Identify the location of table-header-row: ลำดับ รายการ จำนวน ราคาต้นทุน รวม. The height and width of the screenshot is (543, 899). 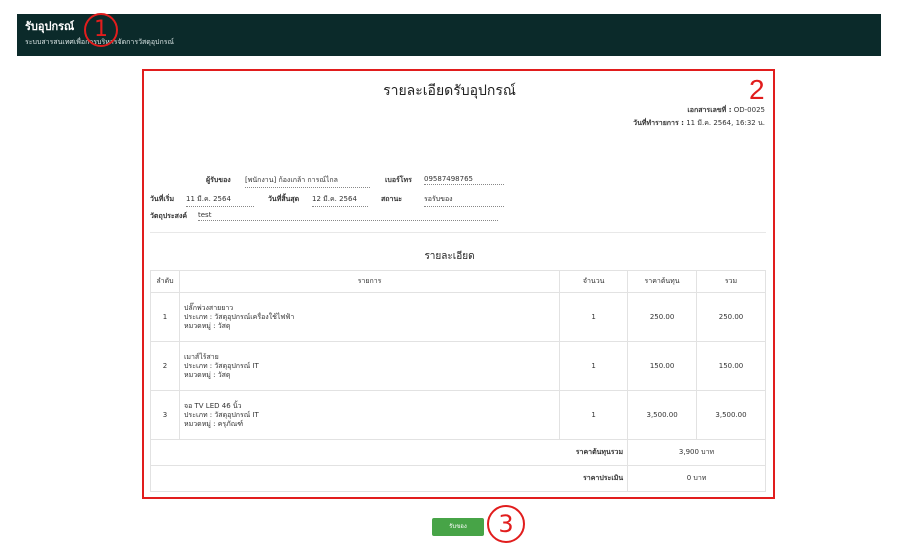
(458, 281).